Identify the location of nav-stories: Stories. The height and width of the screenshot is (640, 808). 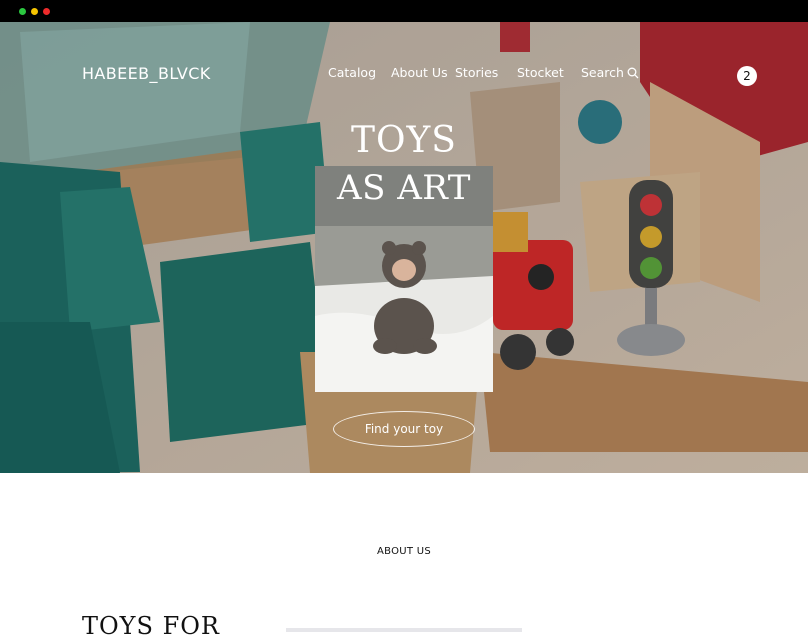
(476, 72).